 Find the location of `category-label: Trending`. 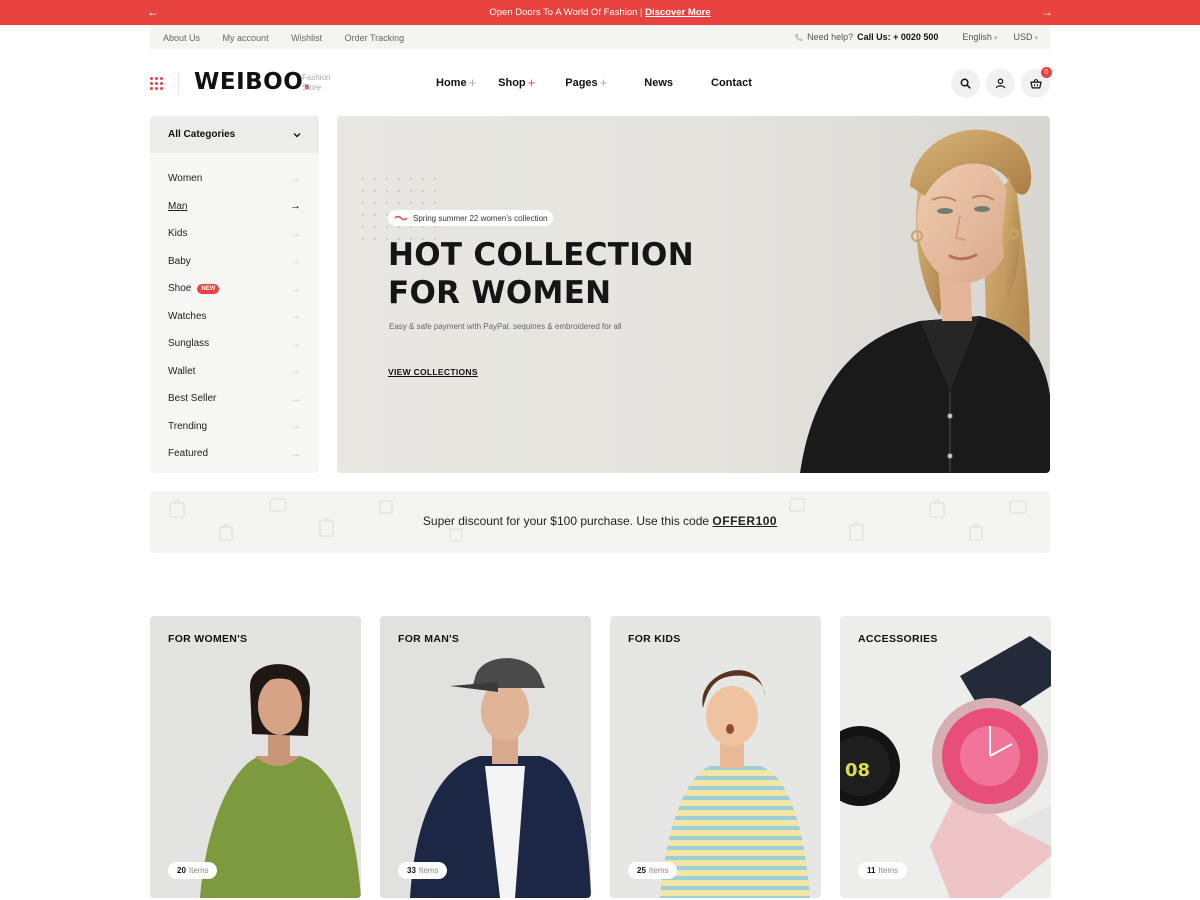

category-label: Trending is located at coordinates (188, 426).